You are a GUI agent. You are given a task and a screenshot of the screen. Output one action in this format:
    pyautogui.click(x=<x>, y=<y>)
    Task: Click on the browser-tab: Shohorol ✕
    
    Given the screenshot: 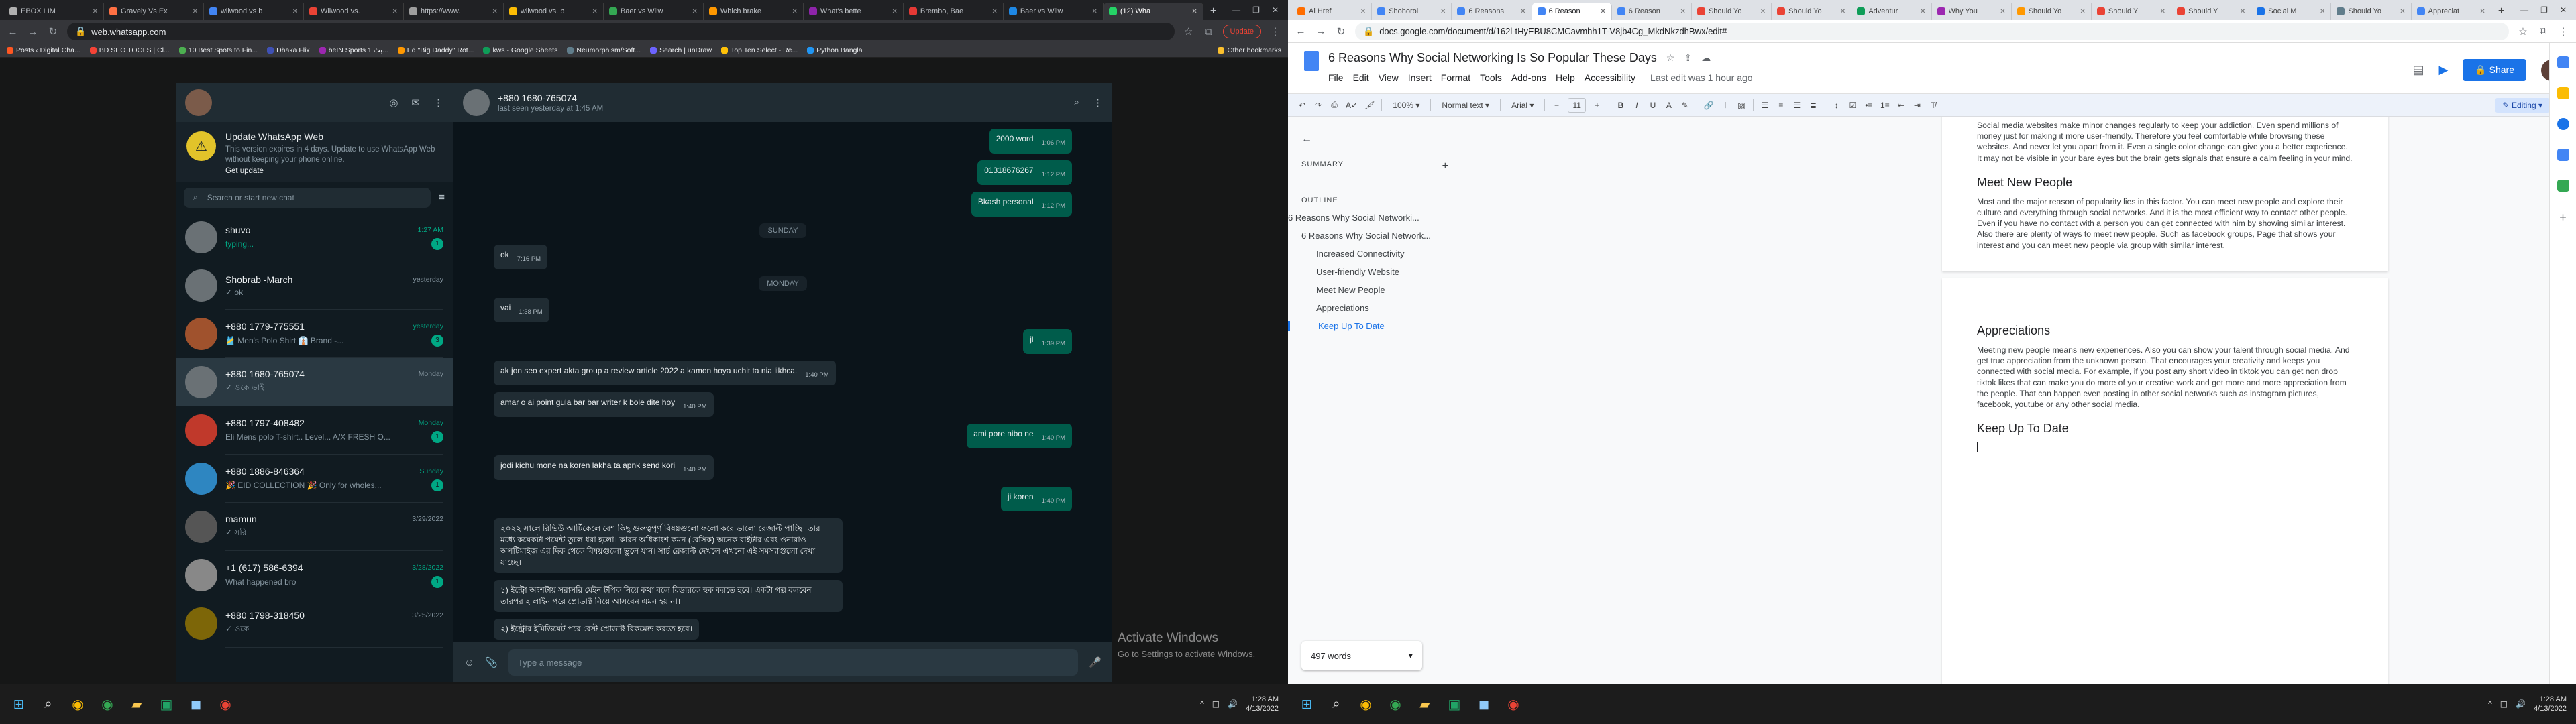 What is the action you would take?
    pyautogui.click(x=1412, y=11)
    